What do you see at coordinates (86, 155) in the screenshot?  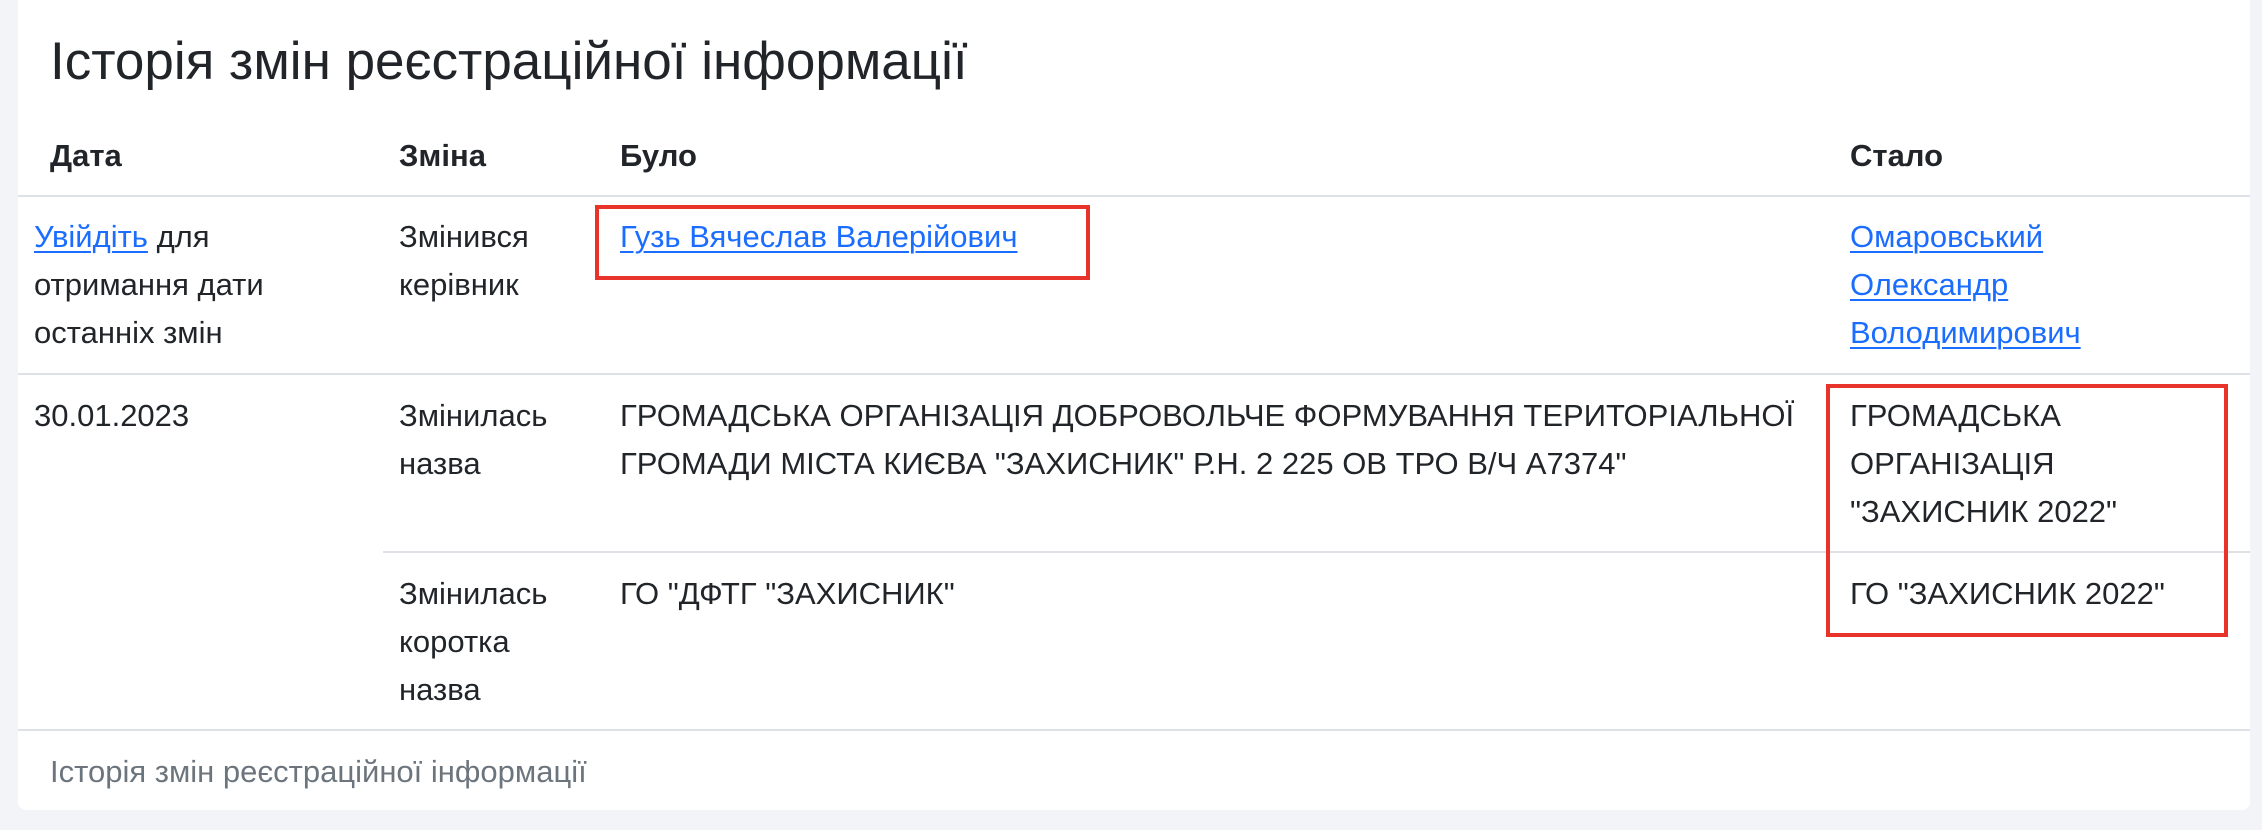 I see `column-header-date: Дата` at bounding box center [86, 155].